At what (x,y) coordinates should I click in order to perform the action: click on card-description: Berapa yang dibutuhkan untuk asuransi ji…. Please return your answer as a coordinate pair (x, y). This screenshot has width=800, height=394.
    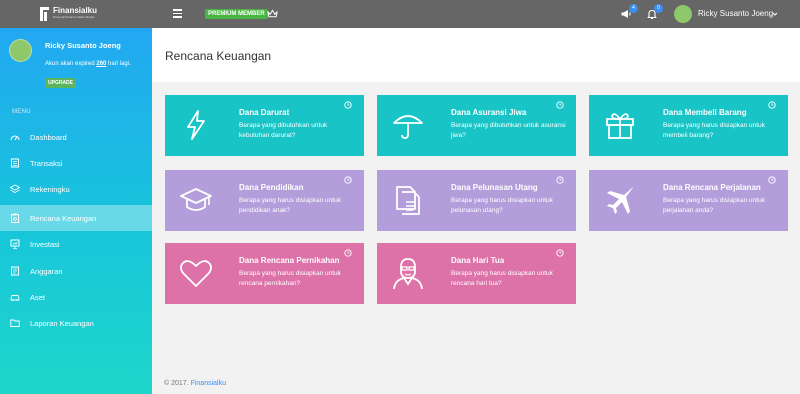
    Looking at the image, I should click on (508, 130).